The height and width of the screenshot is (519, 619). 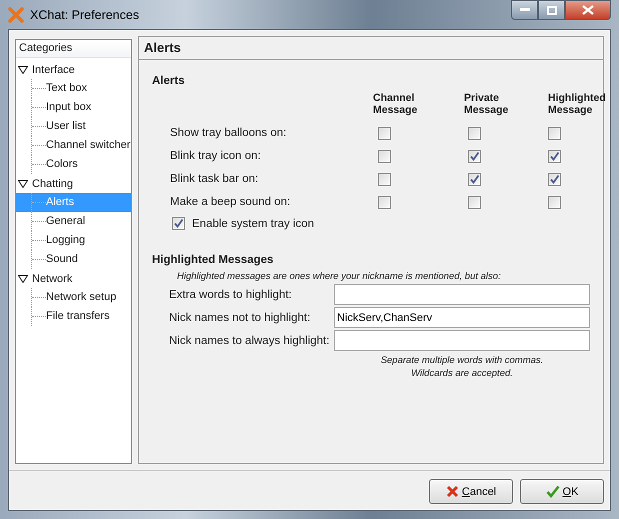 I want to click on minimize-icon, so click(x=525, y=10).